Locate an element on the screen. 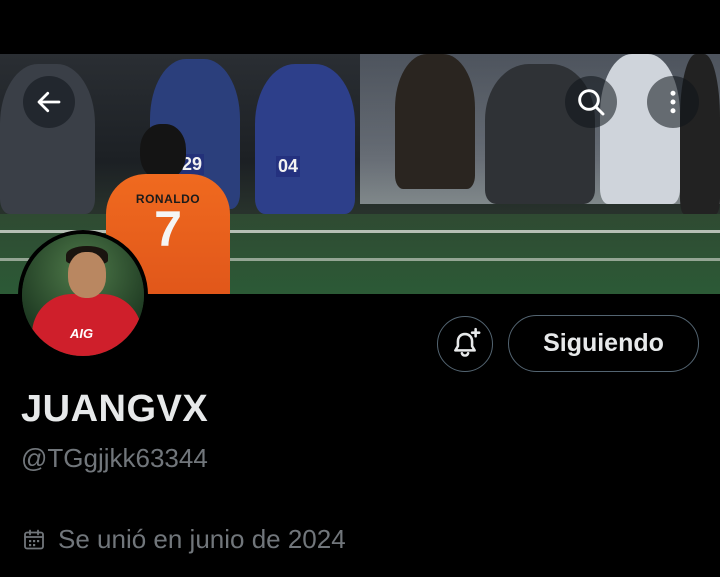  display-name: JUANGVX is located at coordinates (115, 409).